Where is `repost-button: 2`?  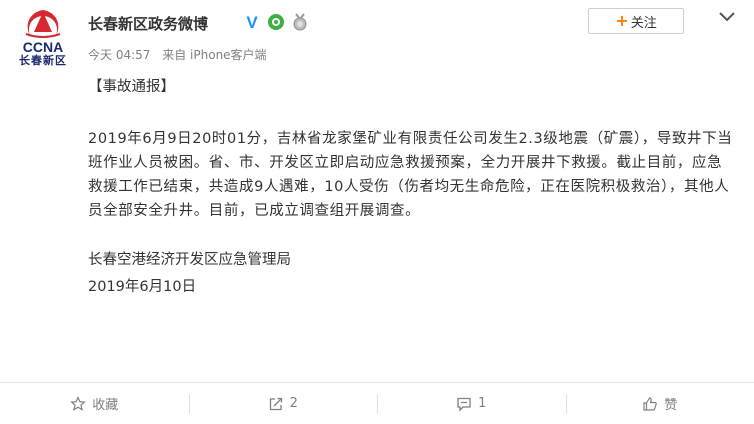 repost-button: 2 is located at coordinates (283, 403).